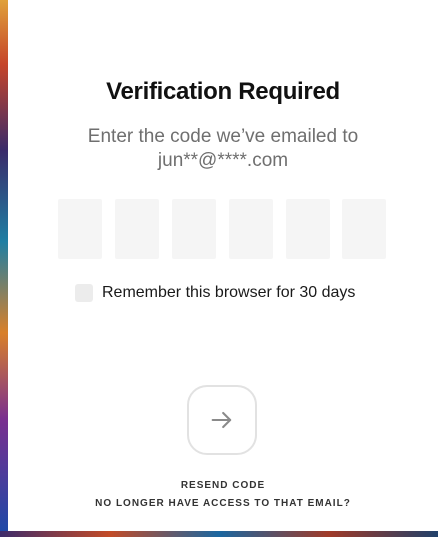 The image size is (438, 537). I want to click on remember-label: Remember this browser for 30 days, so click(228, 293).